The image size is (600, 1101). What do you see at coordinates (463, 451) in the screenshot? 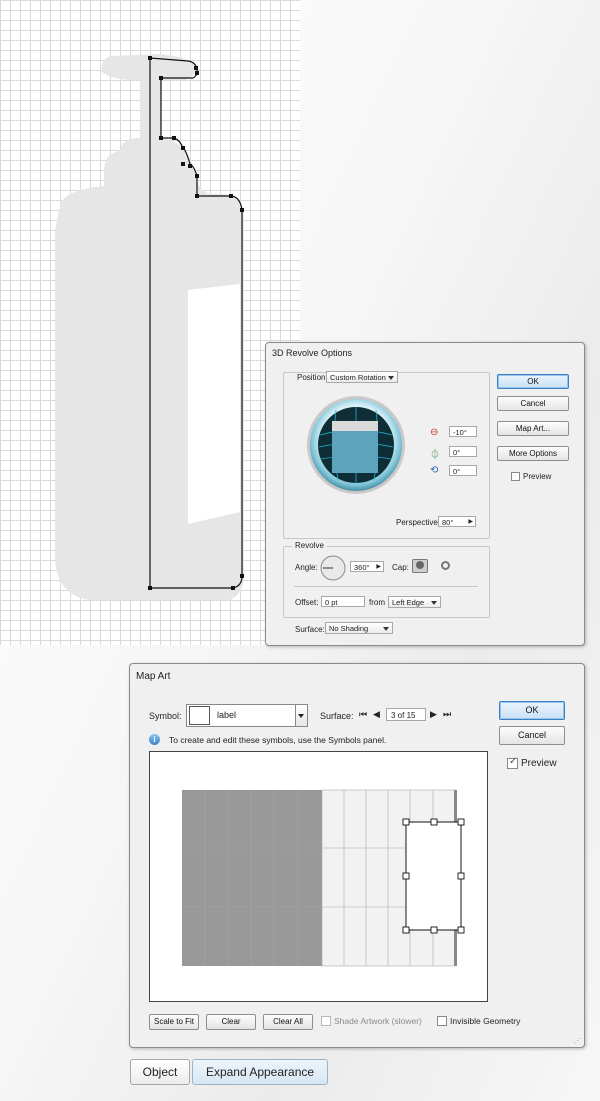
I see `y-angle-field: 0°` at bounding box center [463, 451].